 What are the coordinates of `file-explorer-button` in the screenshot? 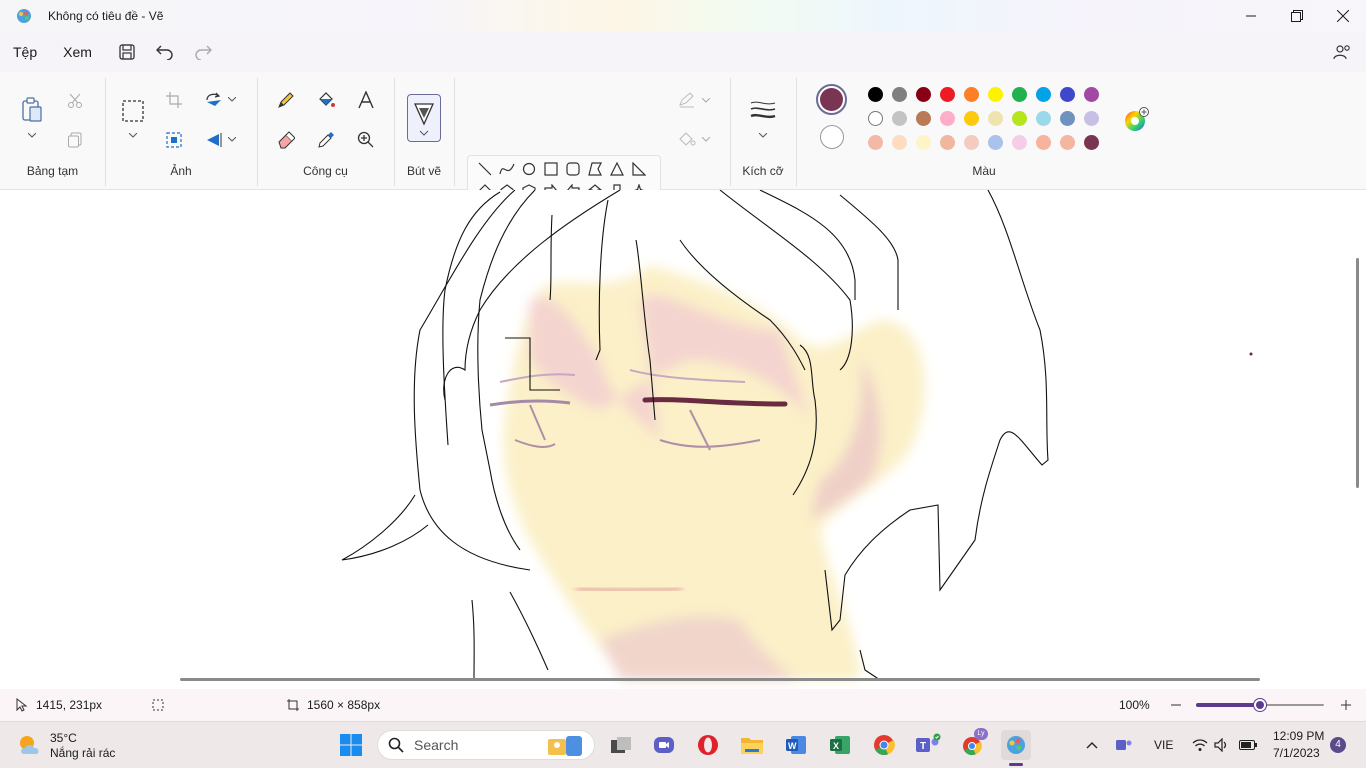 It's located at (752, 745).